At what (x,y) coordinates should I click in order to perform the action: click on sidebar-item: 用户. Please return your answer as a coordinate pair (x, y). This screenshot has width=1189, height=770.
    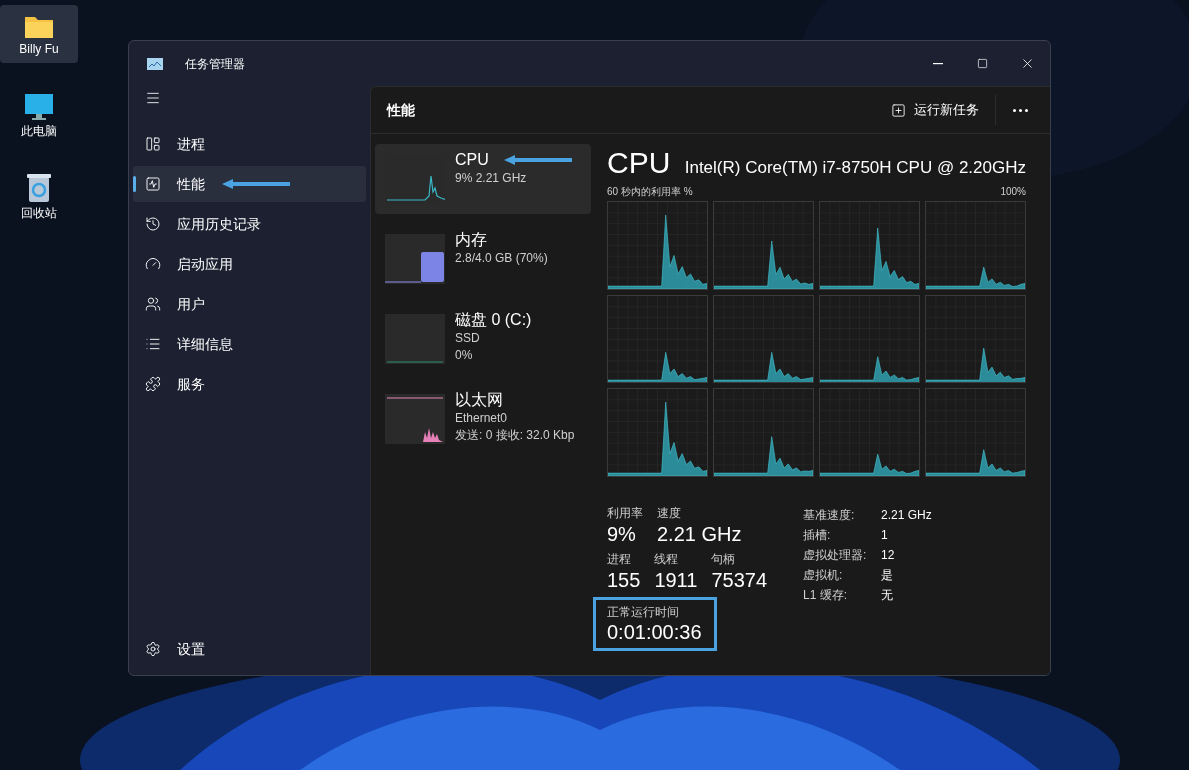
    Looking at the image, I should click on (249, 304).